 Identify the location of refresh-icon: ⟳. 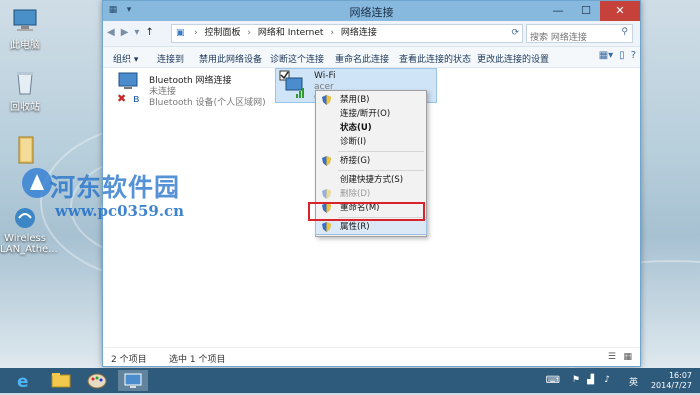
(515, 33).